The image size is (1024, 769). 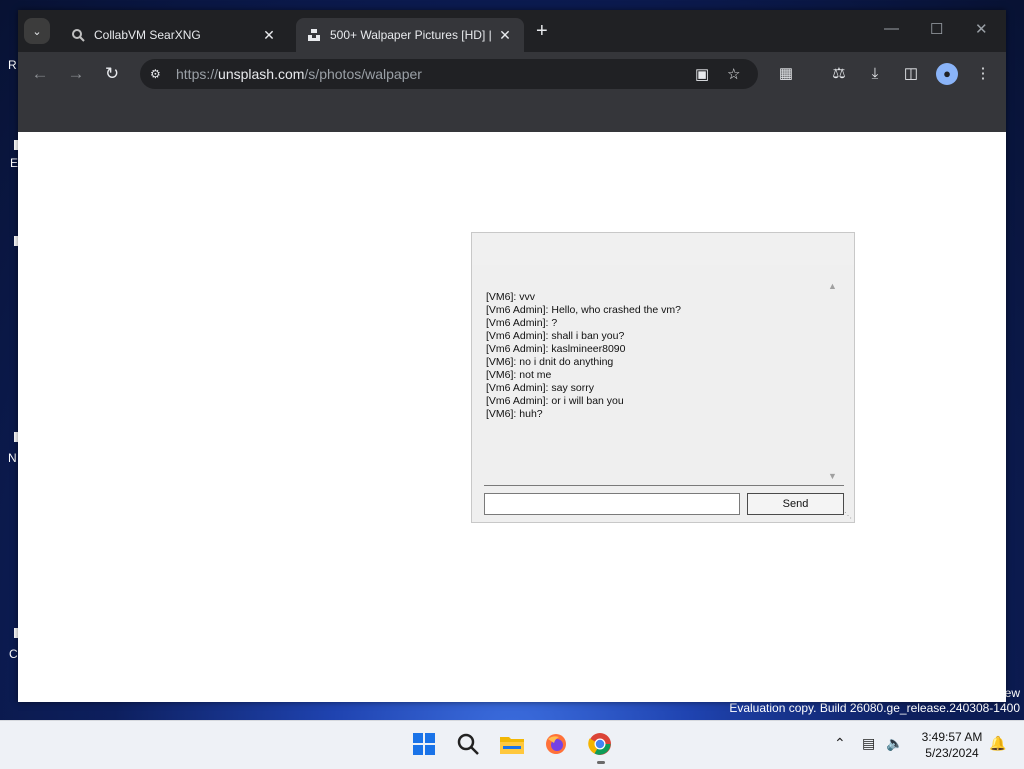 What do you see at coordinates (147, 35) in the screenshot?
I see `tab-title: CollabVM SearXNG` at bounding box center [147, 35].